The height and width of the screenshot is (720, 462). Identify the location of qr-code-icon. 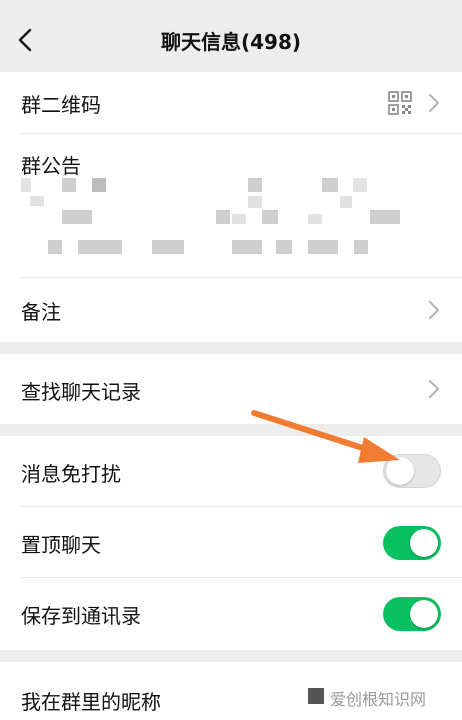
(400, 103).